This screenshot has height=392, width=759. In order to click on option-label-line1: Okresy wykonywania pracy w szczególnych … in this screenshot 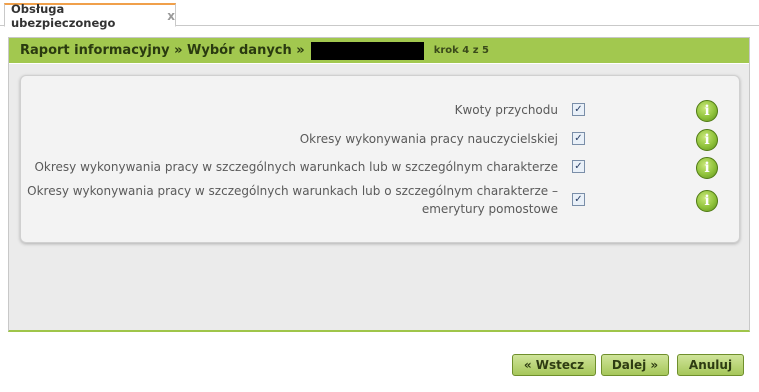, I will do `click(292, 191)`.